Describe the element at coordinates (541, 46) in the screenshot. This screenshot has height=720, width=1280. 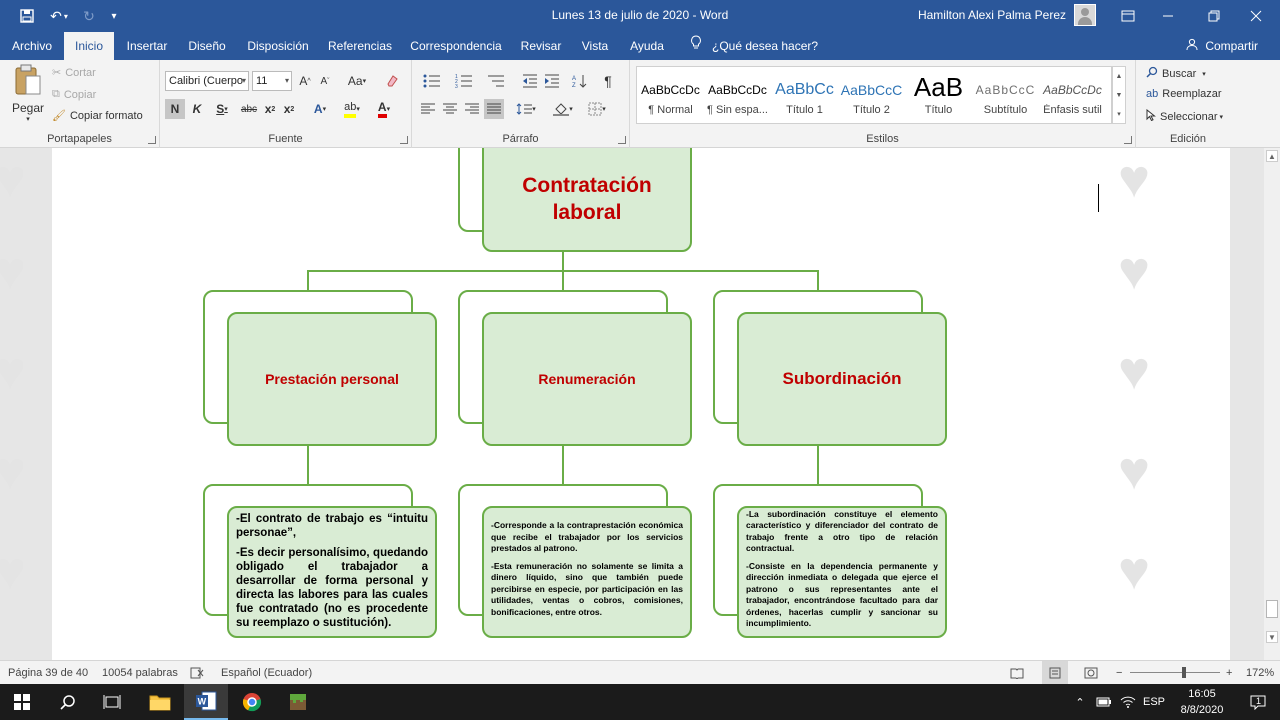
I see `tab-revisar: Revisar` at that location.